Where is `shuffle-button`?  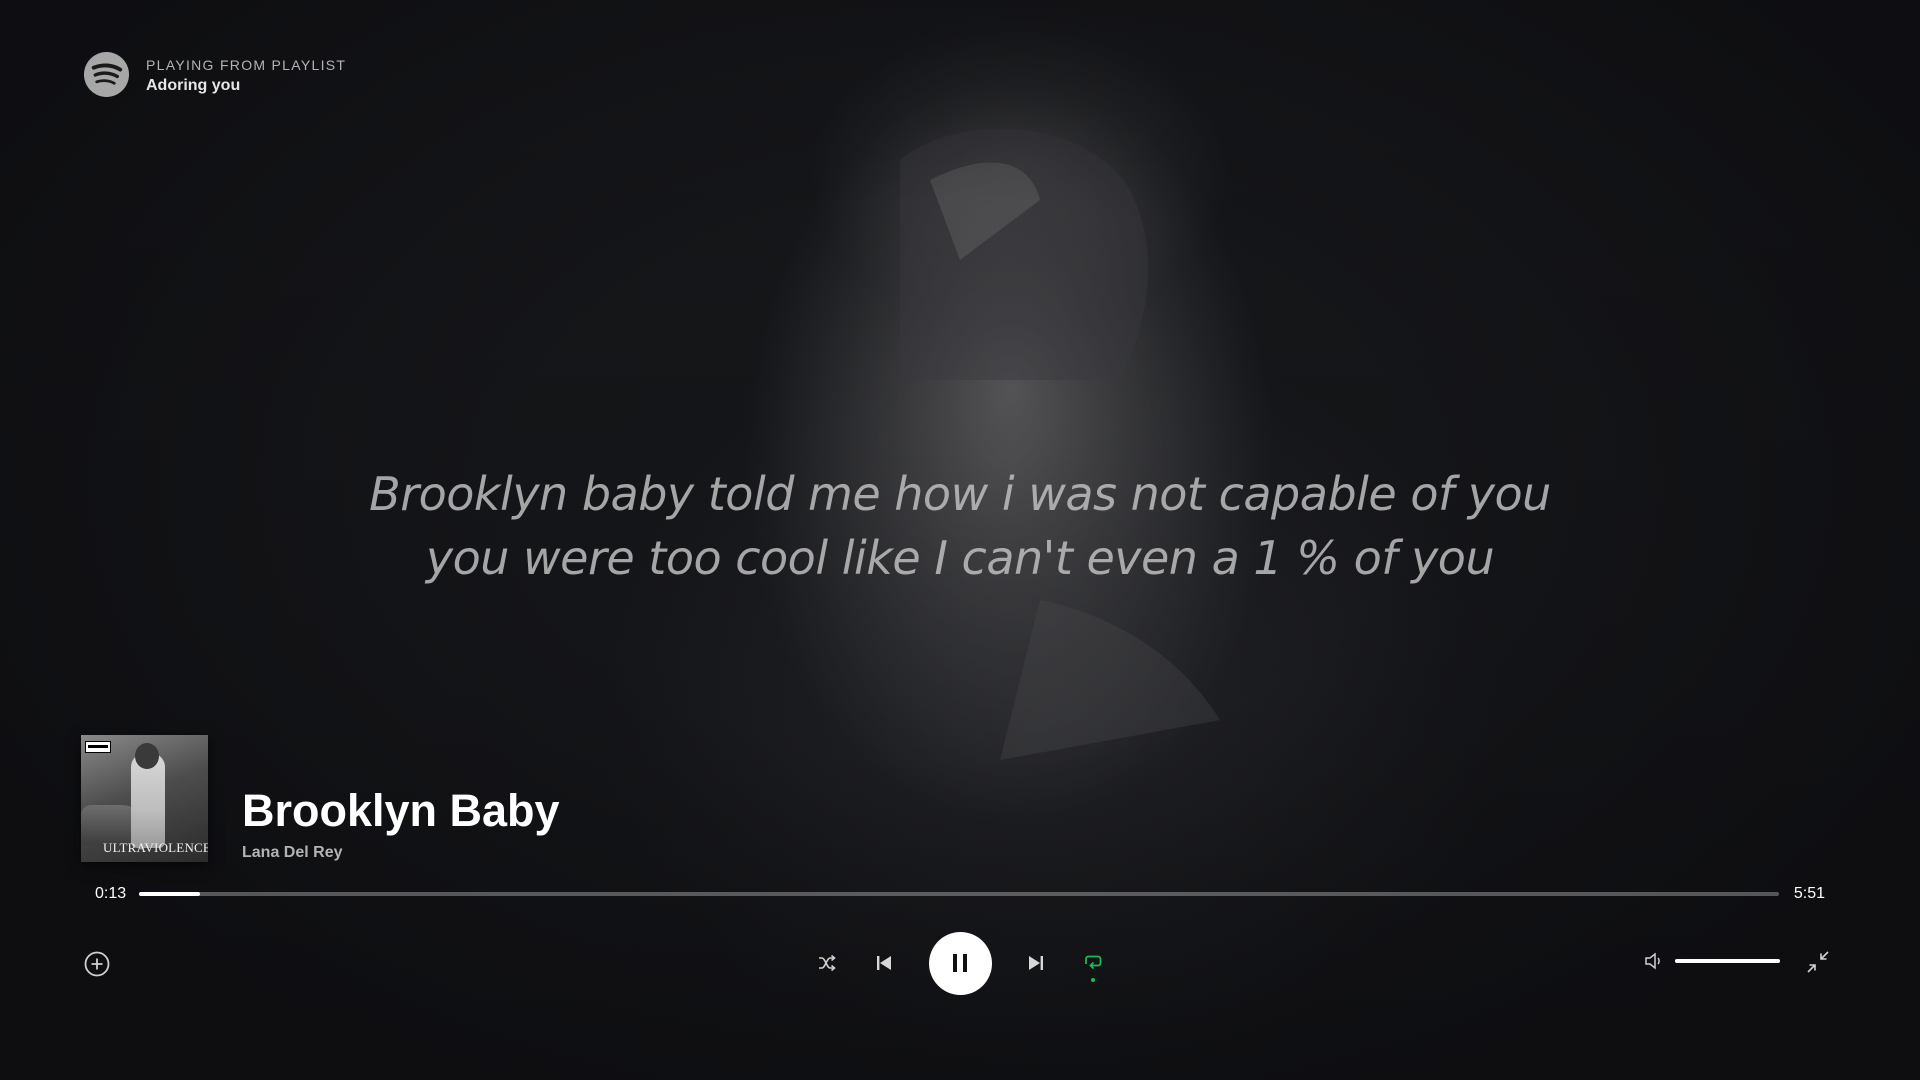
shuffle-button is located at coordinates (827, 963).